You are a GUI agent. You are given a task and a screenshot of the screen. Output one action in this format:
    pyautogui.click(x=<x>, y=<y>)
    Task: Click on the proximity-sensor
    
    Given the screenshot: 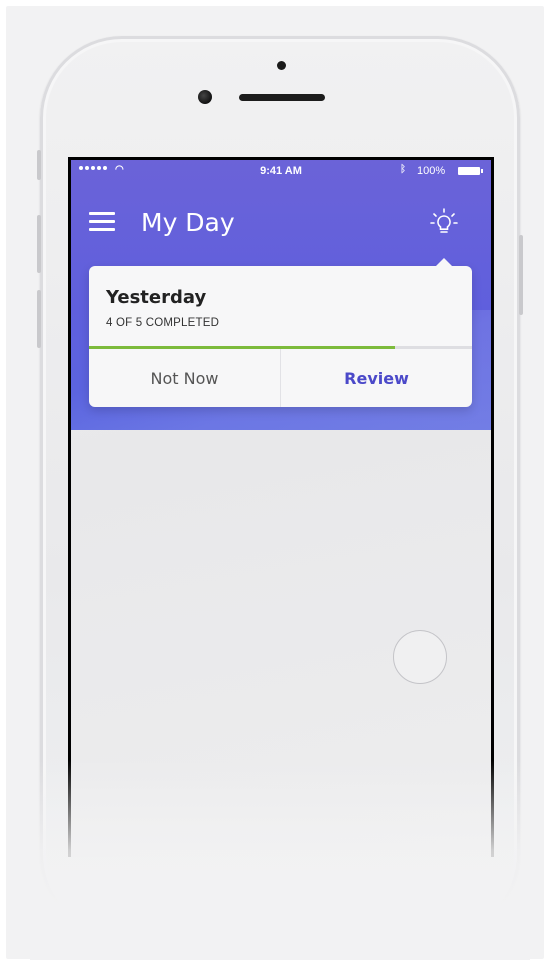 What is the action you would take?
    pyautogui.click(x=281, y=65)
    